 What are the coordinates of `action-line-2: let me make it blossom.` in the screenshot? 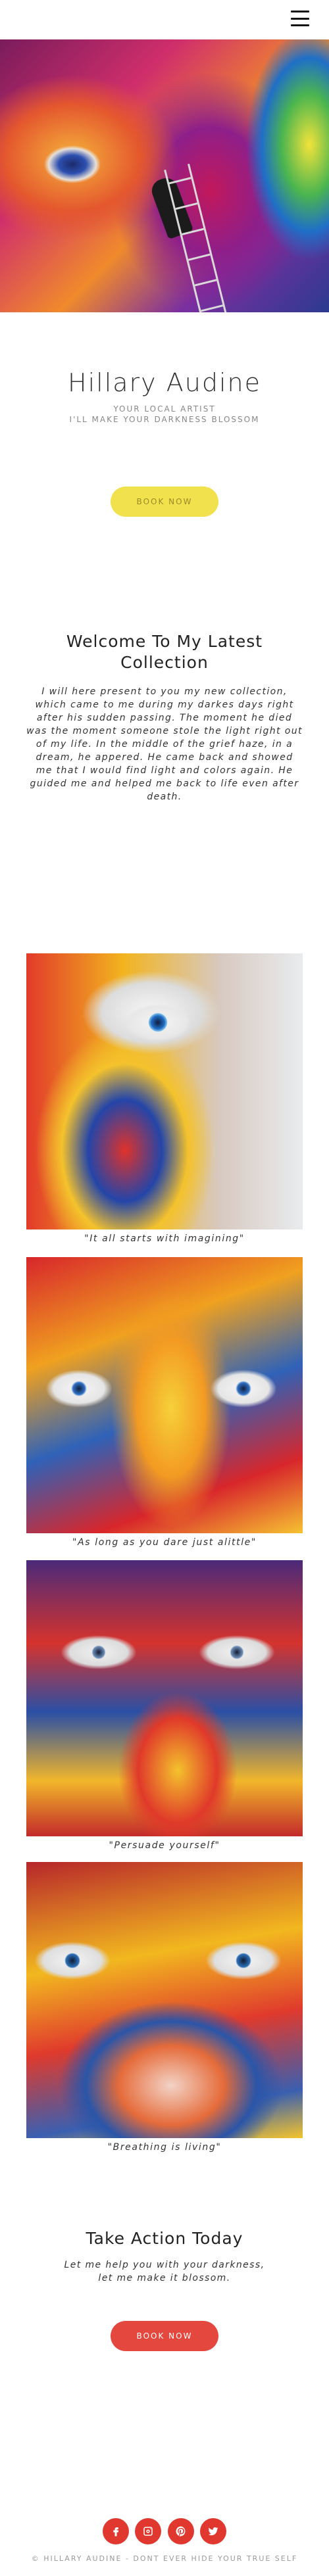 It's located at (165, 2278).